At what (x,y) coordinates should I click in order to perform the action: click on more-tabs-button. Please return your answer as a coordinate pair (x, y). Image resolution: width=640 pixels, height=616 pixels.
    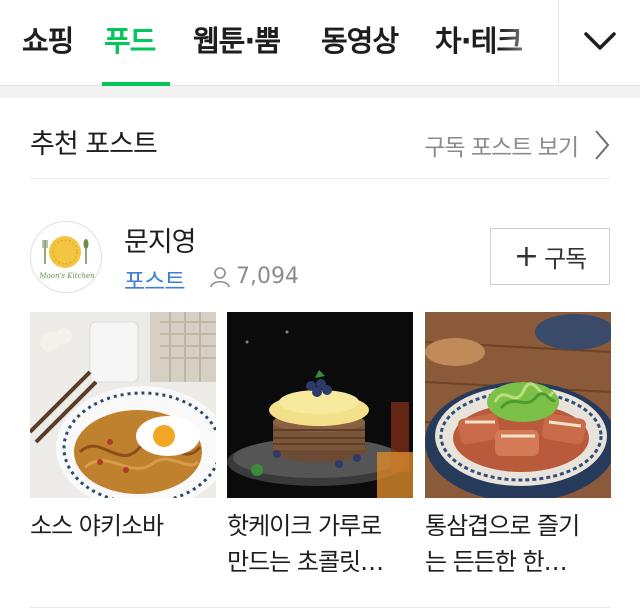
    Looking at the image, I should click on (599, 42).